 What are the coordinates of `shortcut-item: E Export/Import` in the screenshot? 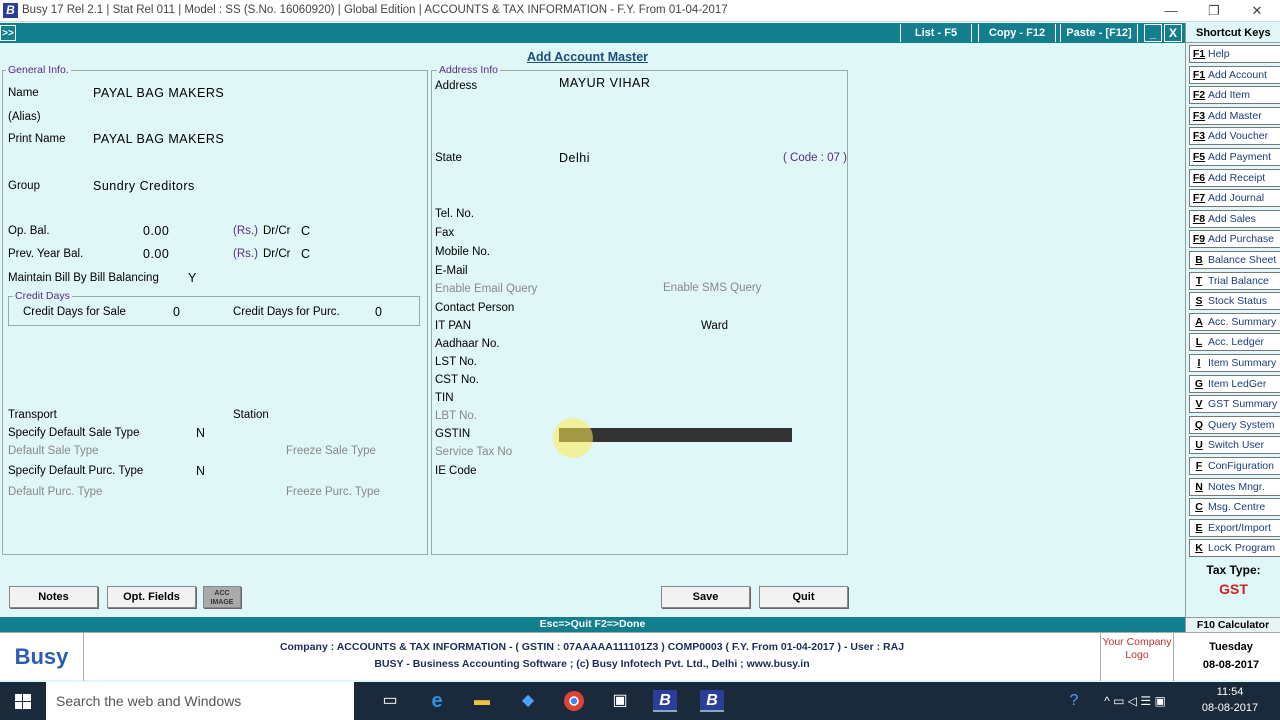 It's located at (1234, 527).